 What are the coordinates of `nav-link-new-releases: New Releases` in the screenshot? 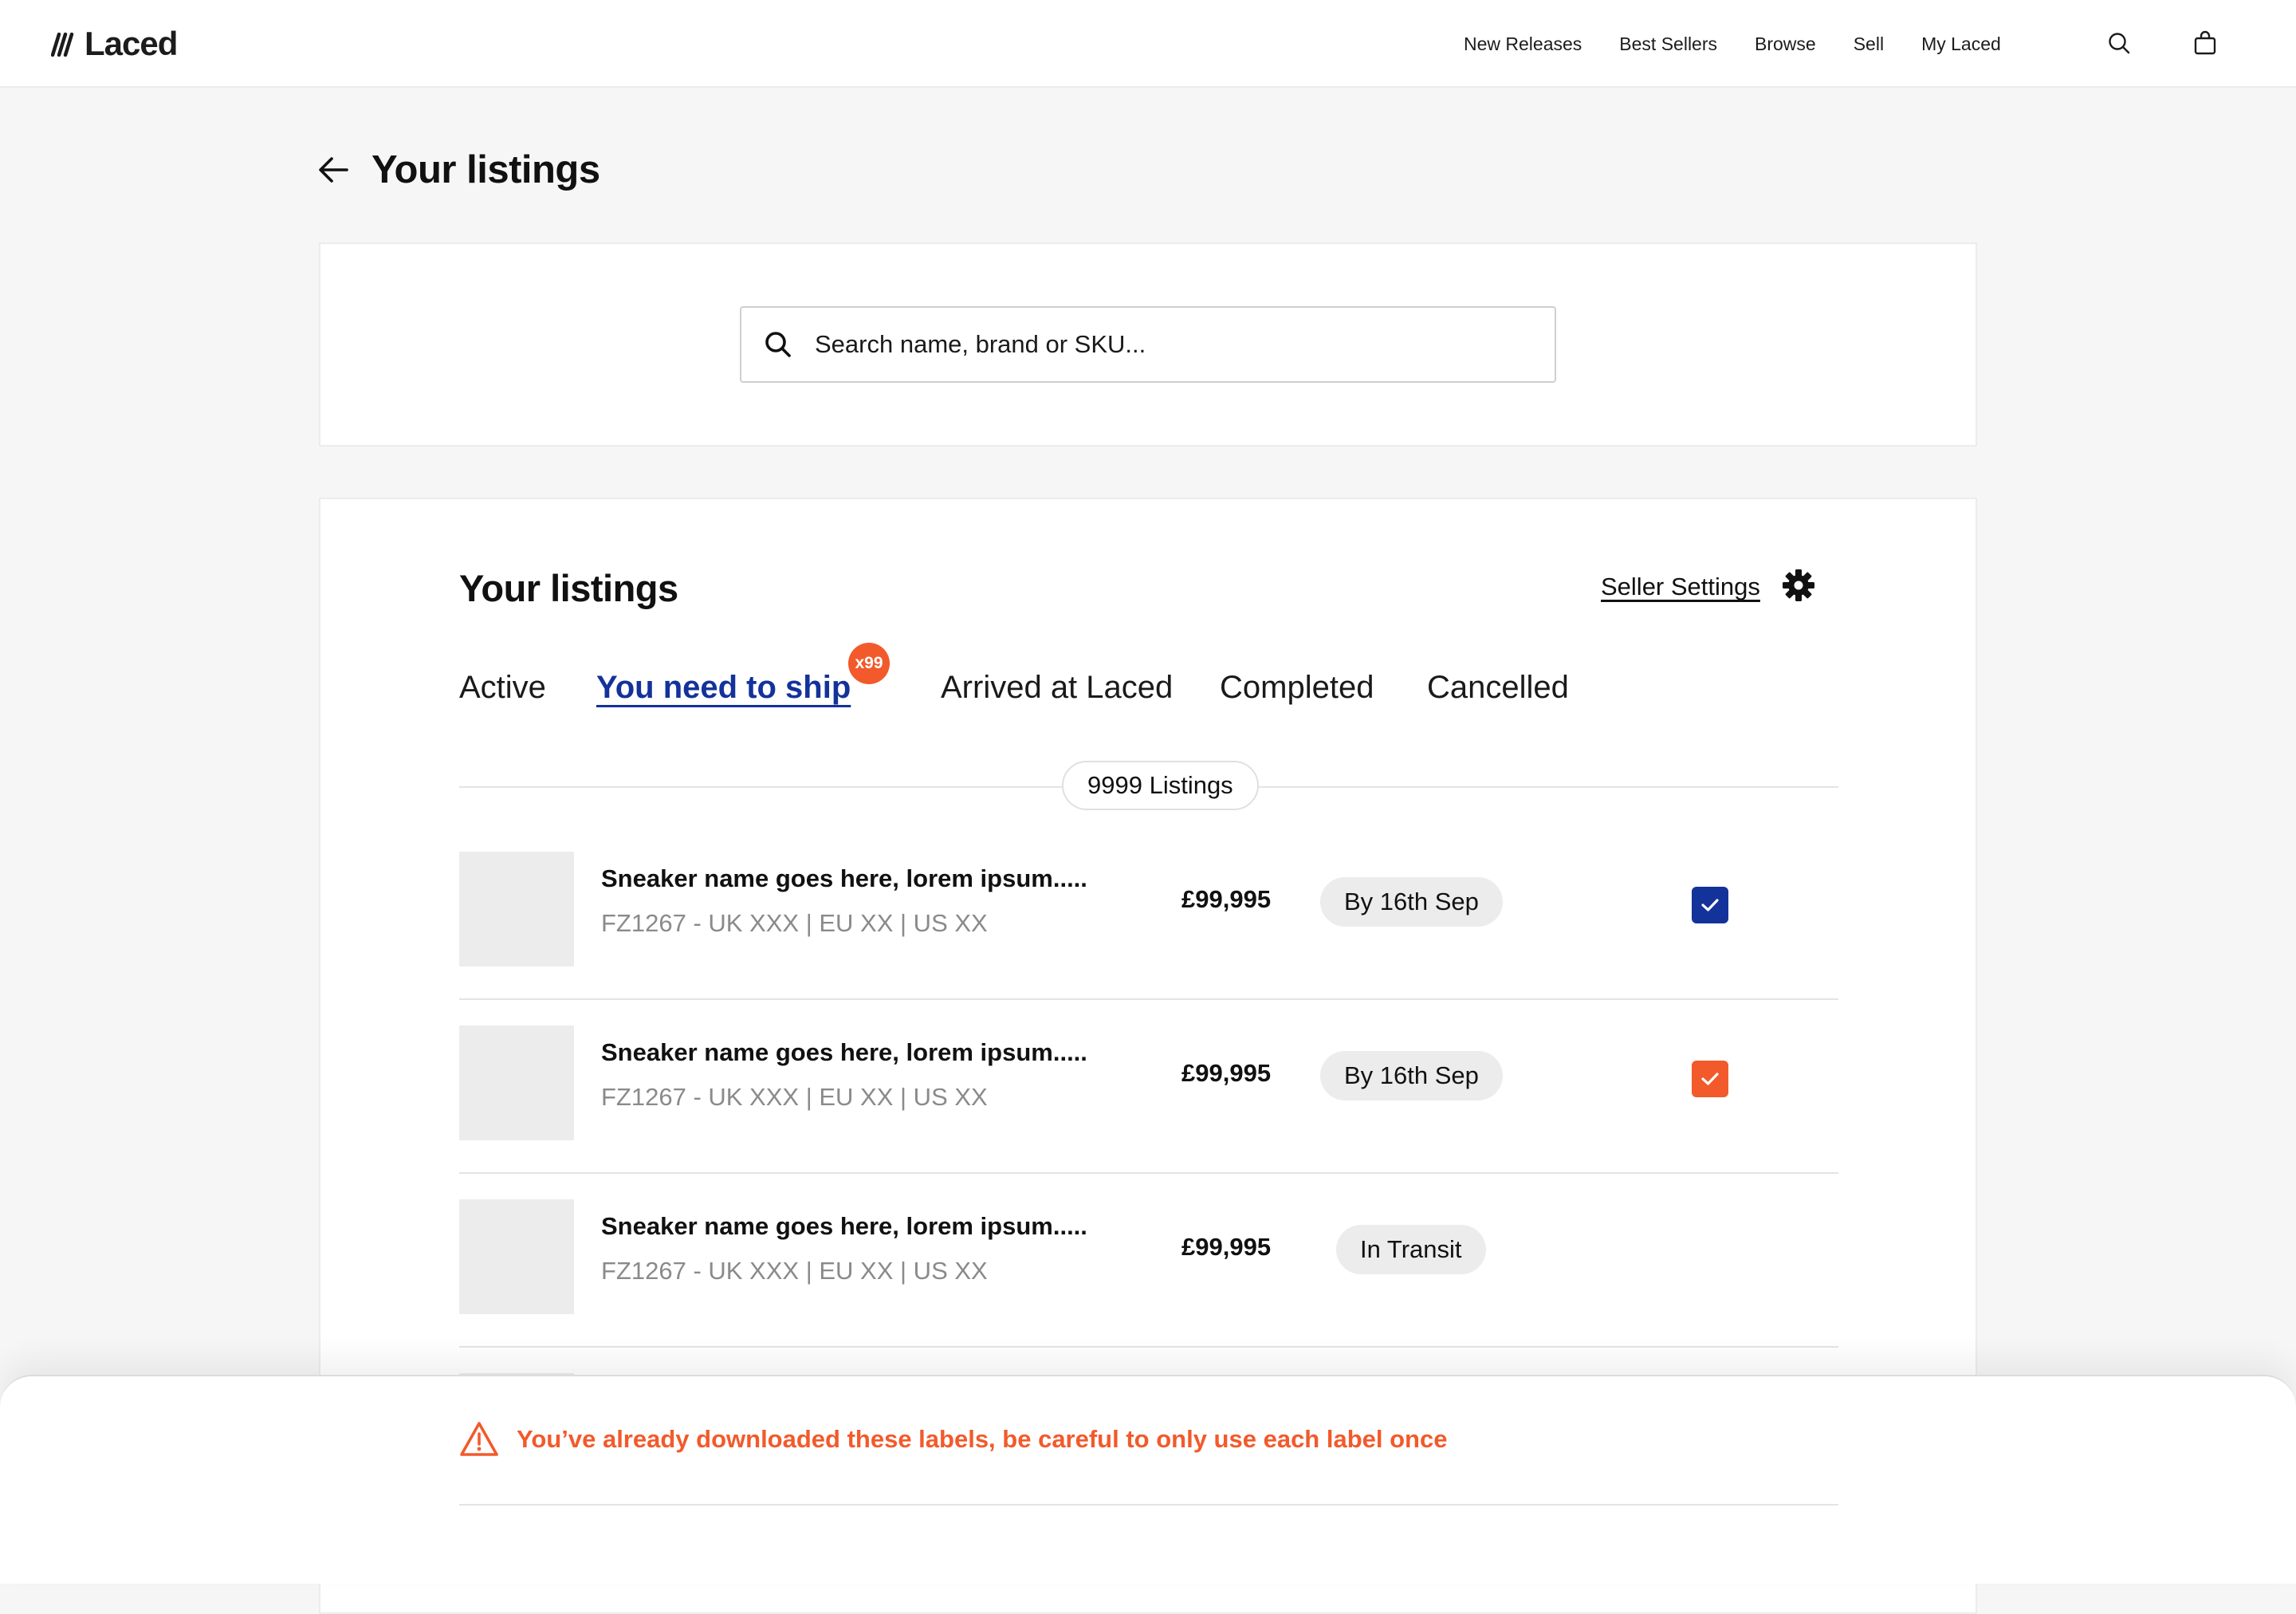 It's located at (1523, 44).